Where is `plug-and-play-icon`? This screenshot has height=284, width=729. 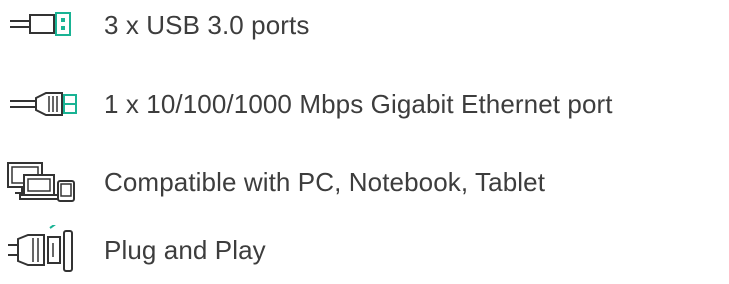
plug-and-play-icon is located at coordinates (50, 250).